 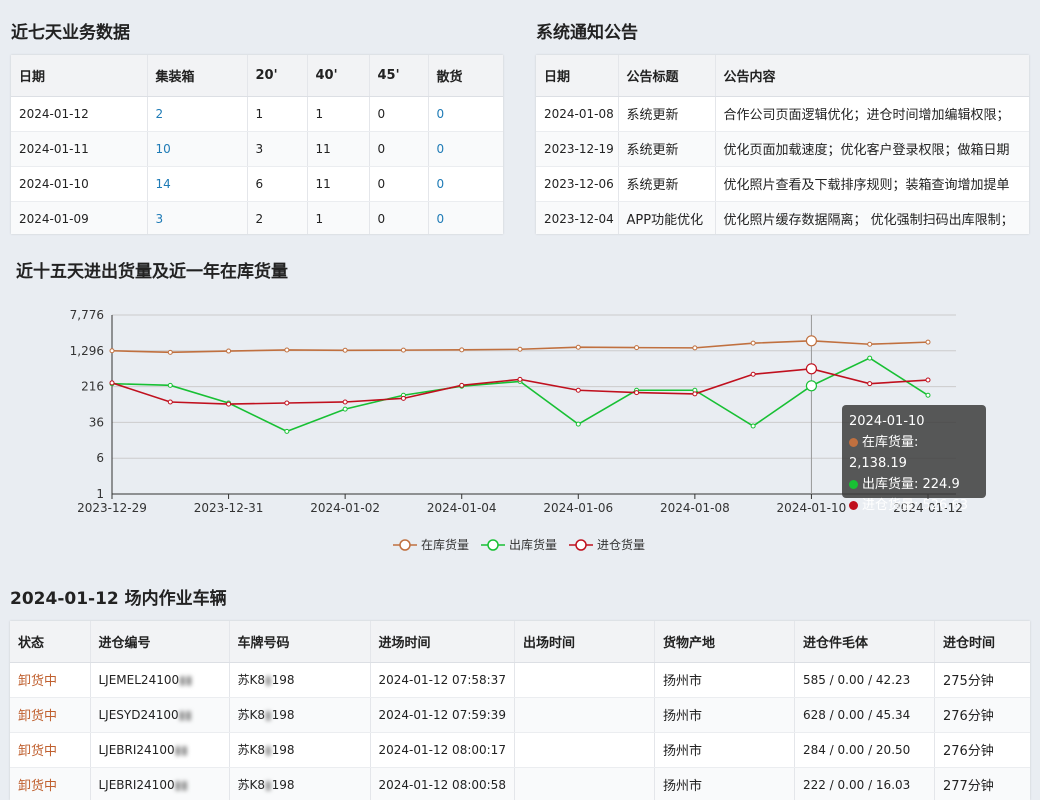 What do you see at coordinates (257, 149) in the screenshot?
I see `table-row: 2024-01-11 10 3 11 0 0` at bounding box center [257, 149].